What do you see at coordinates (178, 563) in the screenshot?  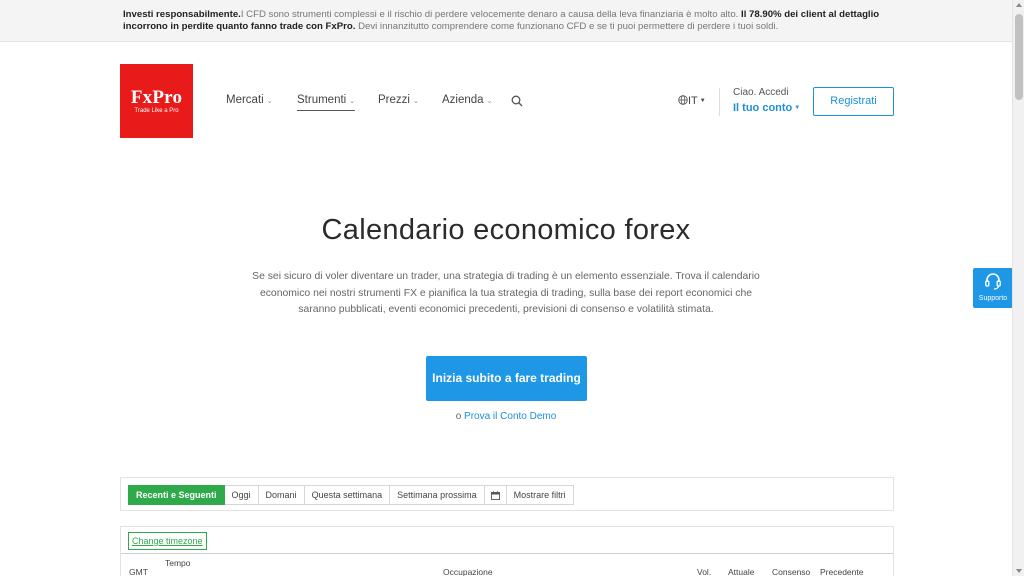 I see `column-header-time: Tempo` at bounding box center [178, 563].